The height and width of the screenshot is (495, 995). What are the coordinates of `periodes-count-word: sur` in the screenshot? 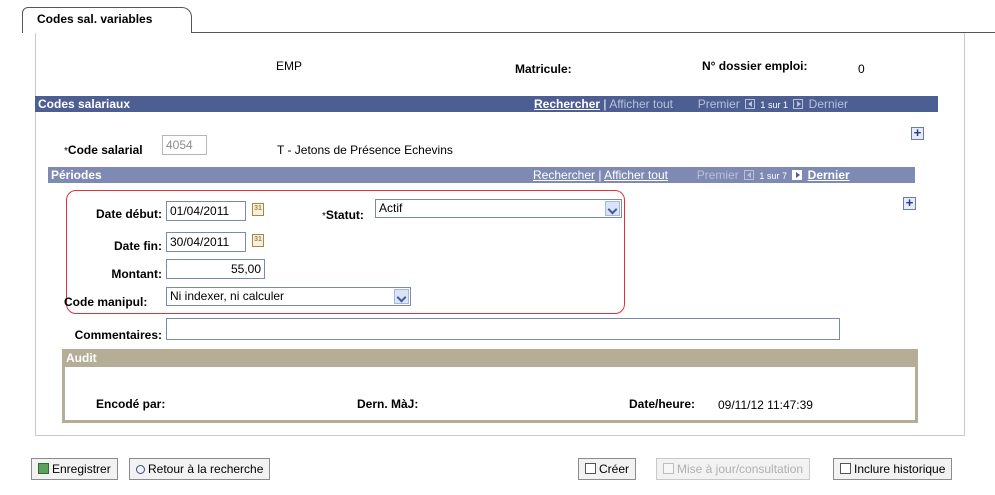 It's located at (773, 176).